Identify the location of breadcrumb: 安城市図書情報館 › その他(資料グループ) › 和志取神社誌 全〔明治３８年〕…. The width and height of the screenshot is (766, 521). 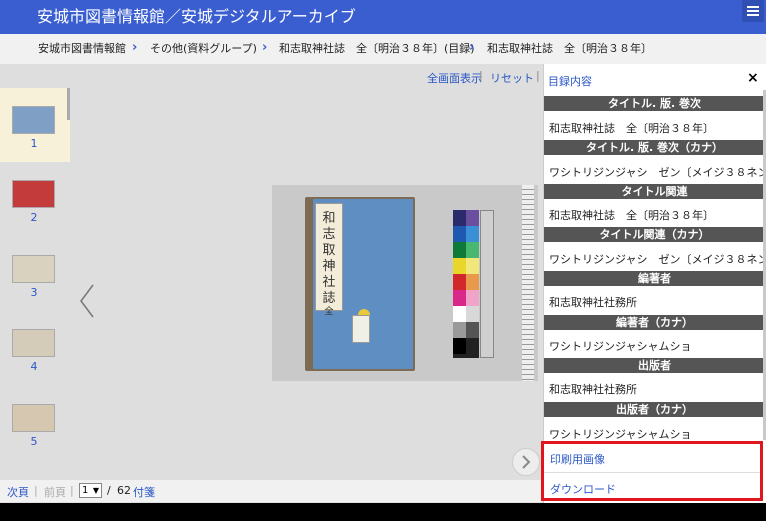
(383, 49).